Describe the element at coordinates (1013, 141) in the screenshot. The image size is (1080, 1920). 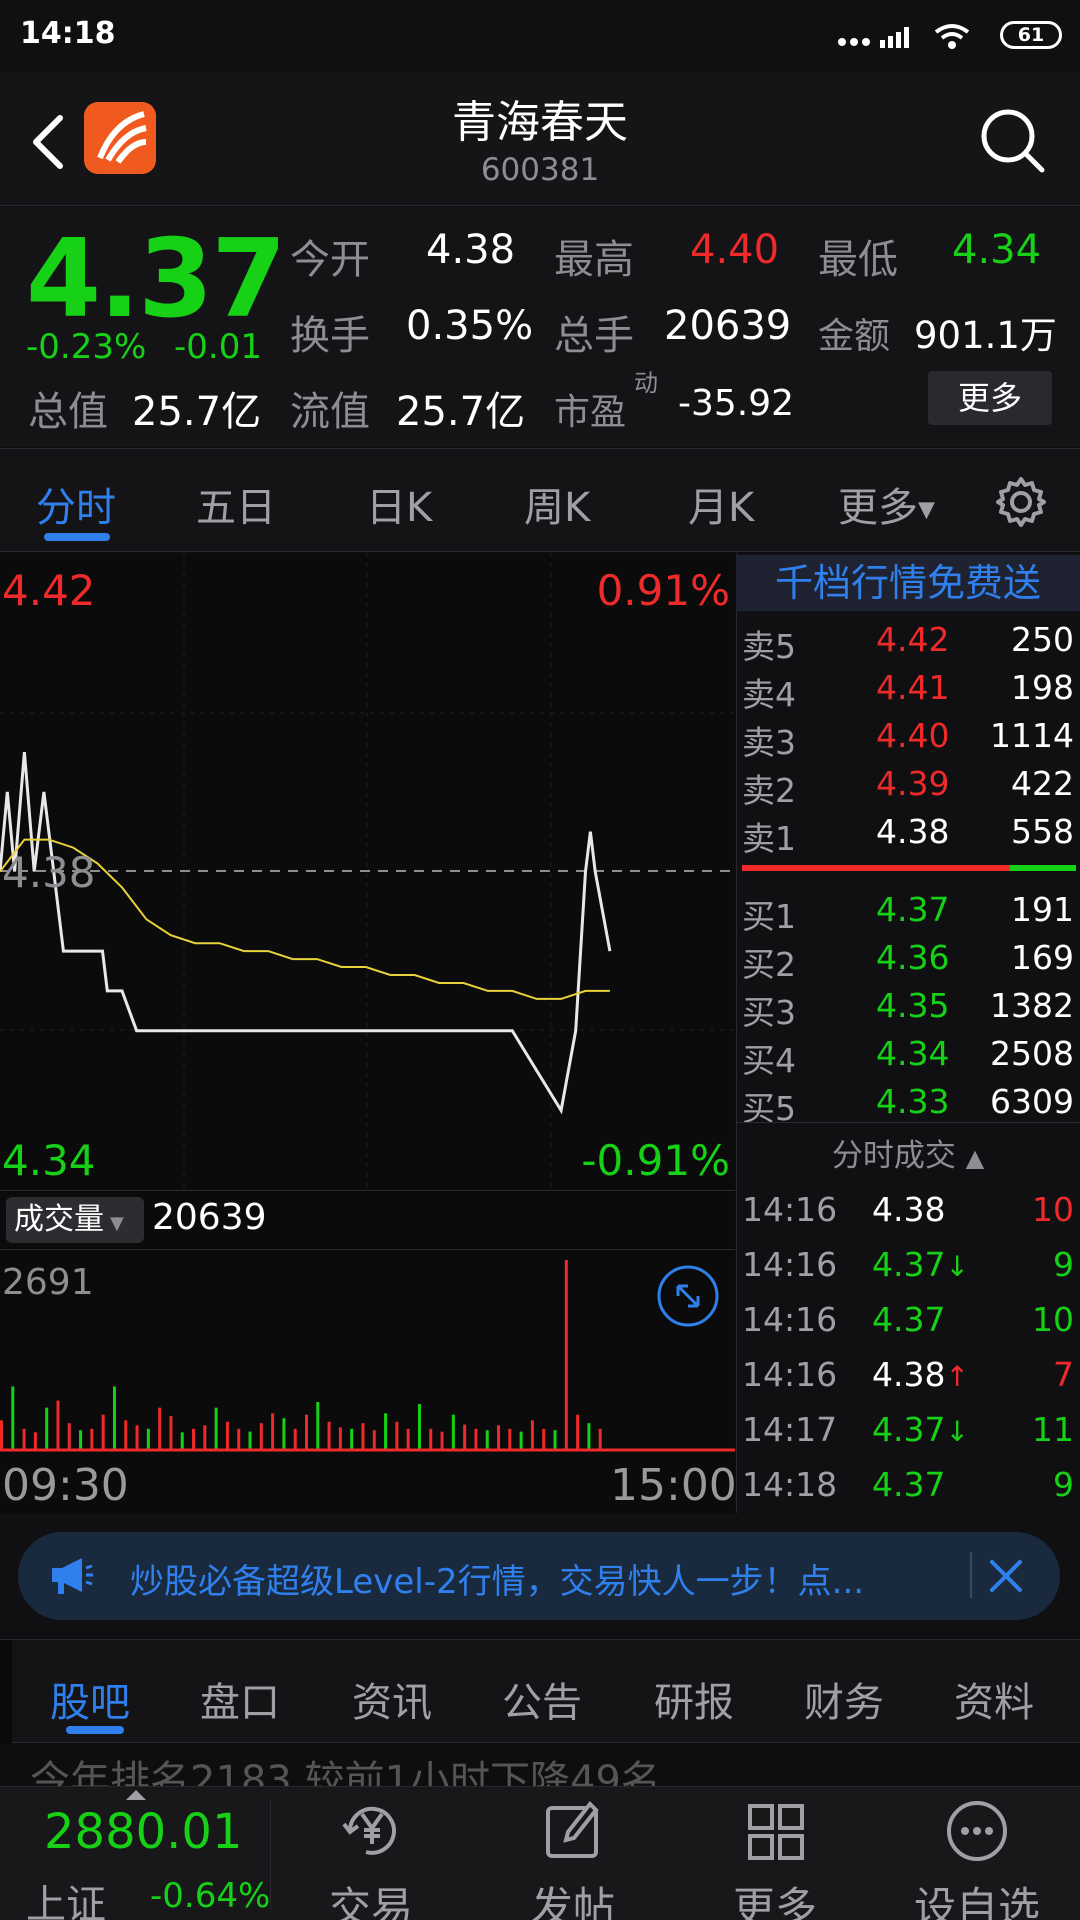
I see `search-icon` at that location.